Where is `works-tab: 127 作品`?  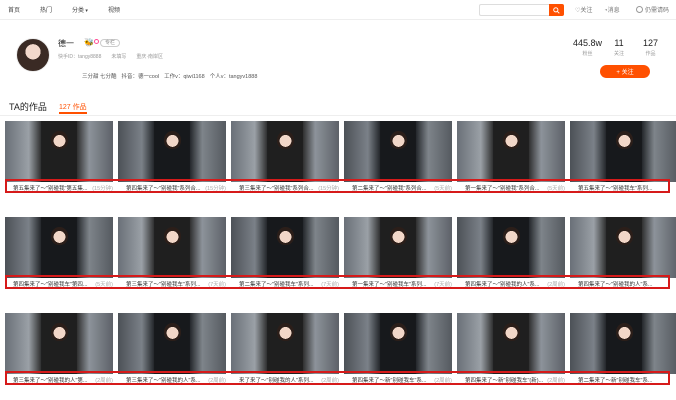 works-tab: 127 作品 is located at coordinates (73, 107).